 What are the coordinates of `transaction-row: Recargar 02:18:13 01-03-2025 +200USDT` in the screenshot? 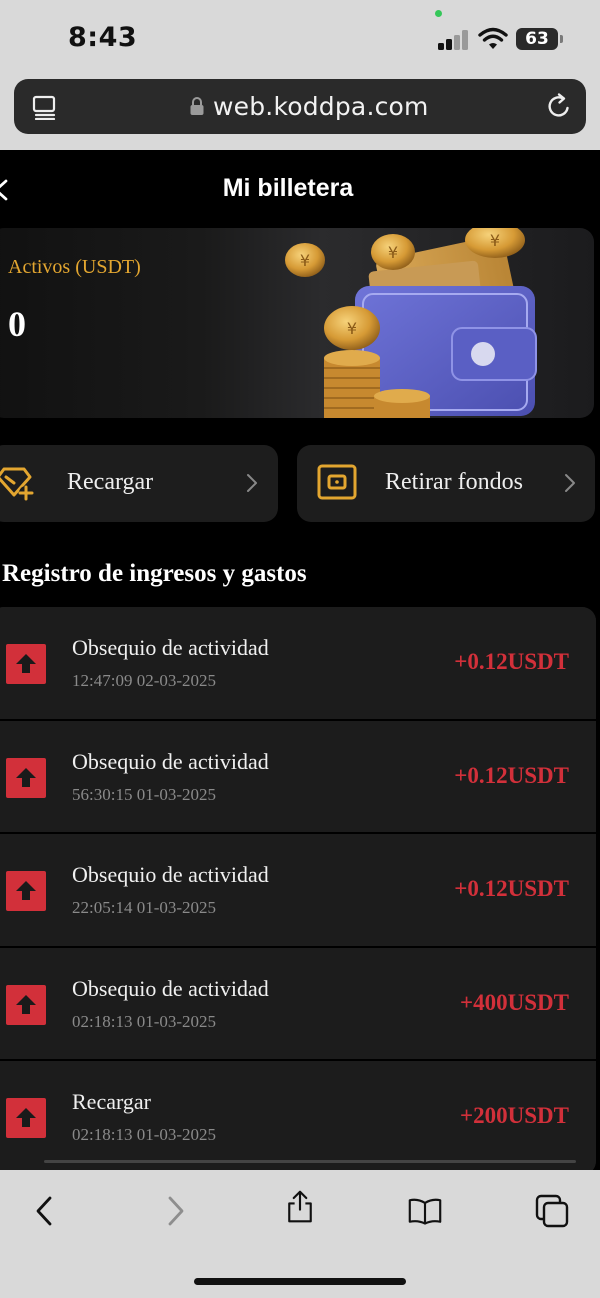 It's located at (298, 1115).